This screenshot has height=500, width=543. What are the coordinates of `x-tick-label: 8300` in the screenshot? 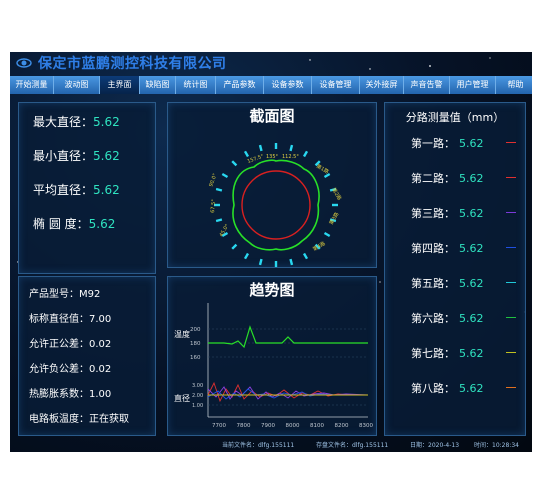 It's located at (366, 426).